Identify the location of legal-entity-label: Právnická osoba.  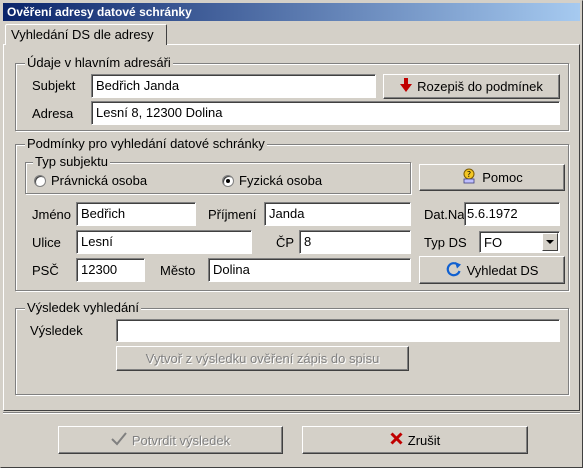
(99, 181).